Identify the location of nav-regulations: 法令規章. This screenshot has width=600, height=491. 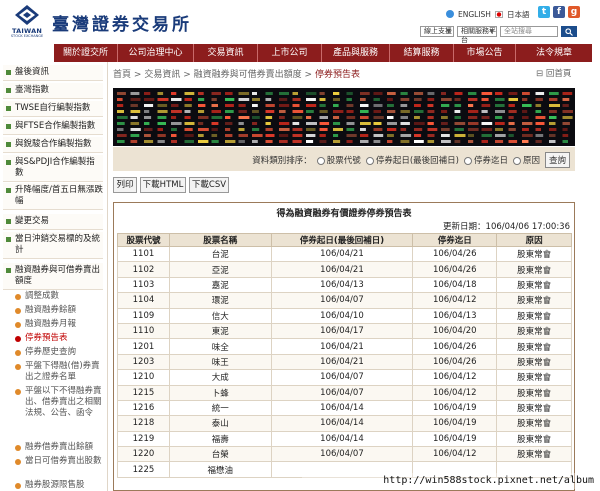
(554, 53).